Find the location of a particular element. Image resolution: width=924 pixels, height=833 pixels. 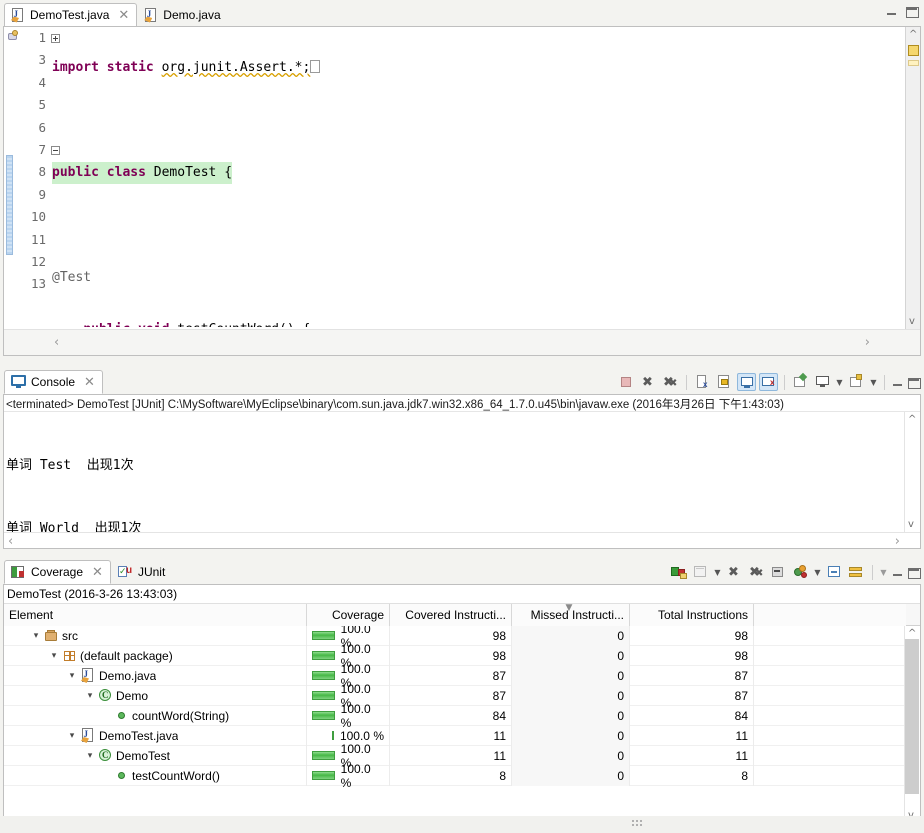

console-horizontal-scrollbar: ‹ › is located at coordinates (462, 540).